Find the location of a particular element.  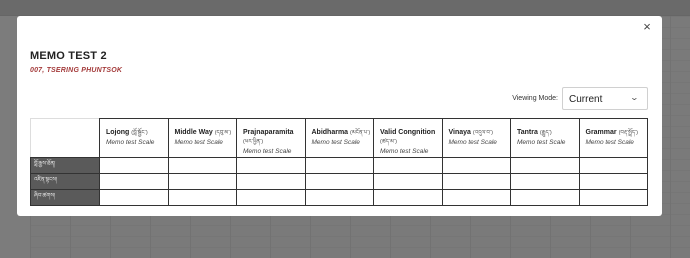

column-tibetan: (མངོན་པ་) is located at coordinates (360, 133).